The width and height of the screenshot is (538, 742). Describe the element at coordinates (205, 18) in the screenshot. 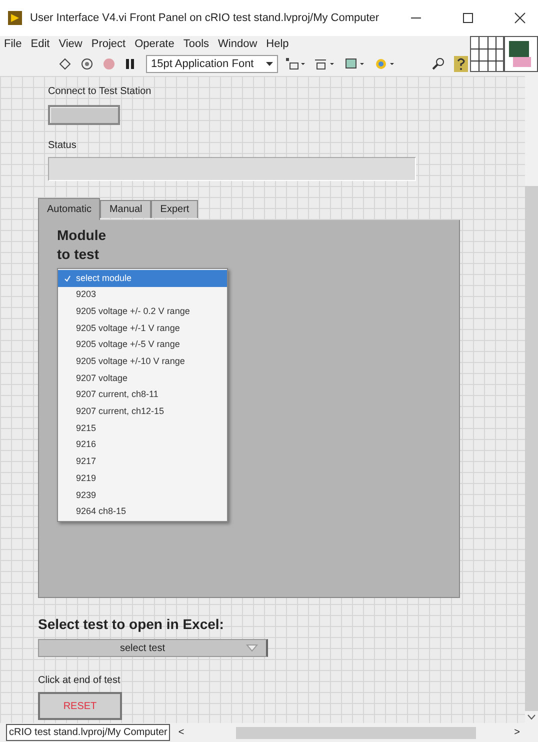

I see `window-title: User Interface V4.vi Front Panel on cRIO test stand.lvproj/My Computer` at that location.